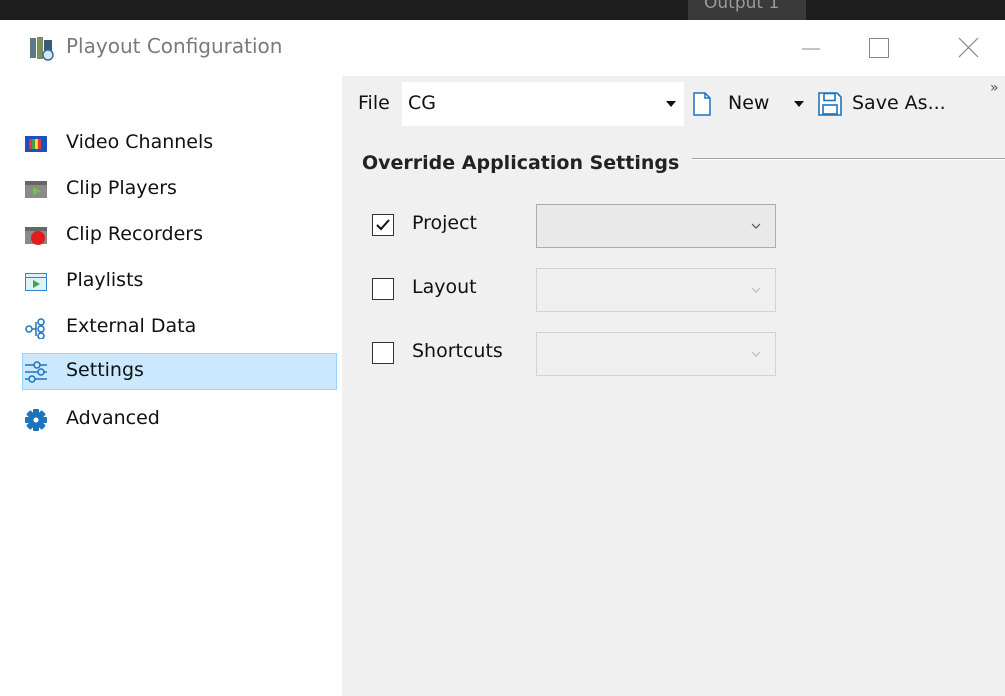 The width and height of the screenshot is (1005, 696). Describe the element at coordinates (502, 10) in the screenshot. I see `background-window-strip: Output 1` at that location.